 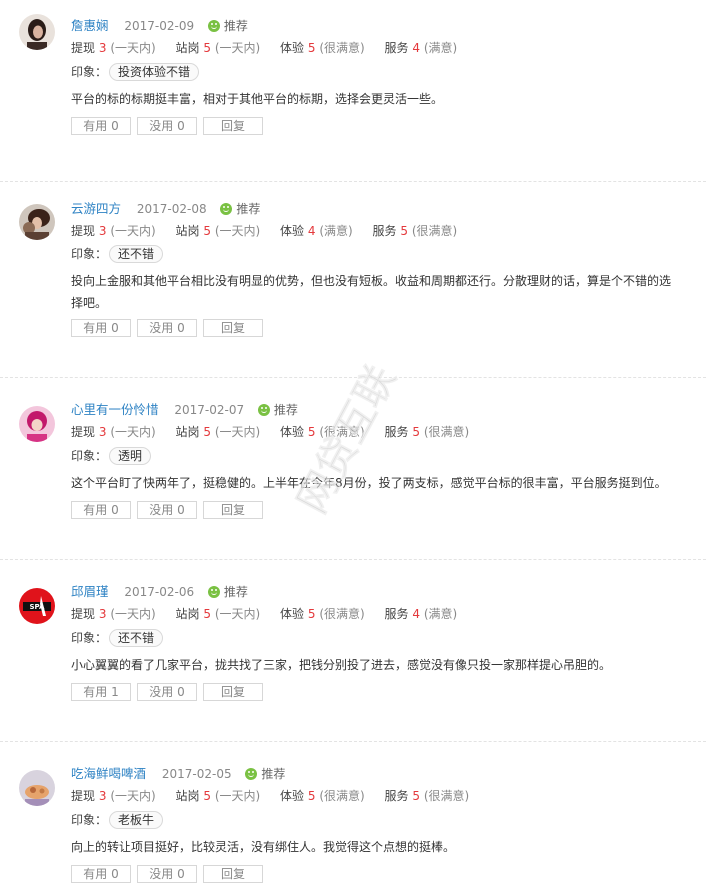 What do you see at coordinates (96, 208) in the screenshot?
I see `username-link: 云游四方` at bounding box center [96, 208].